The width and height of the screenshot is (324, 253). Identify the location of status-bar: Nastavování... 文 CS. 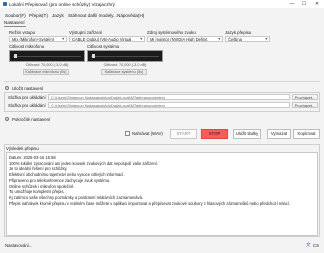
(162, 246).